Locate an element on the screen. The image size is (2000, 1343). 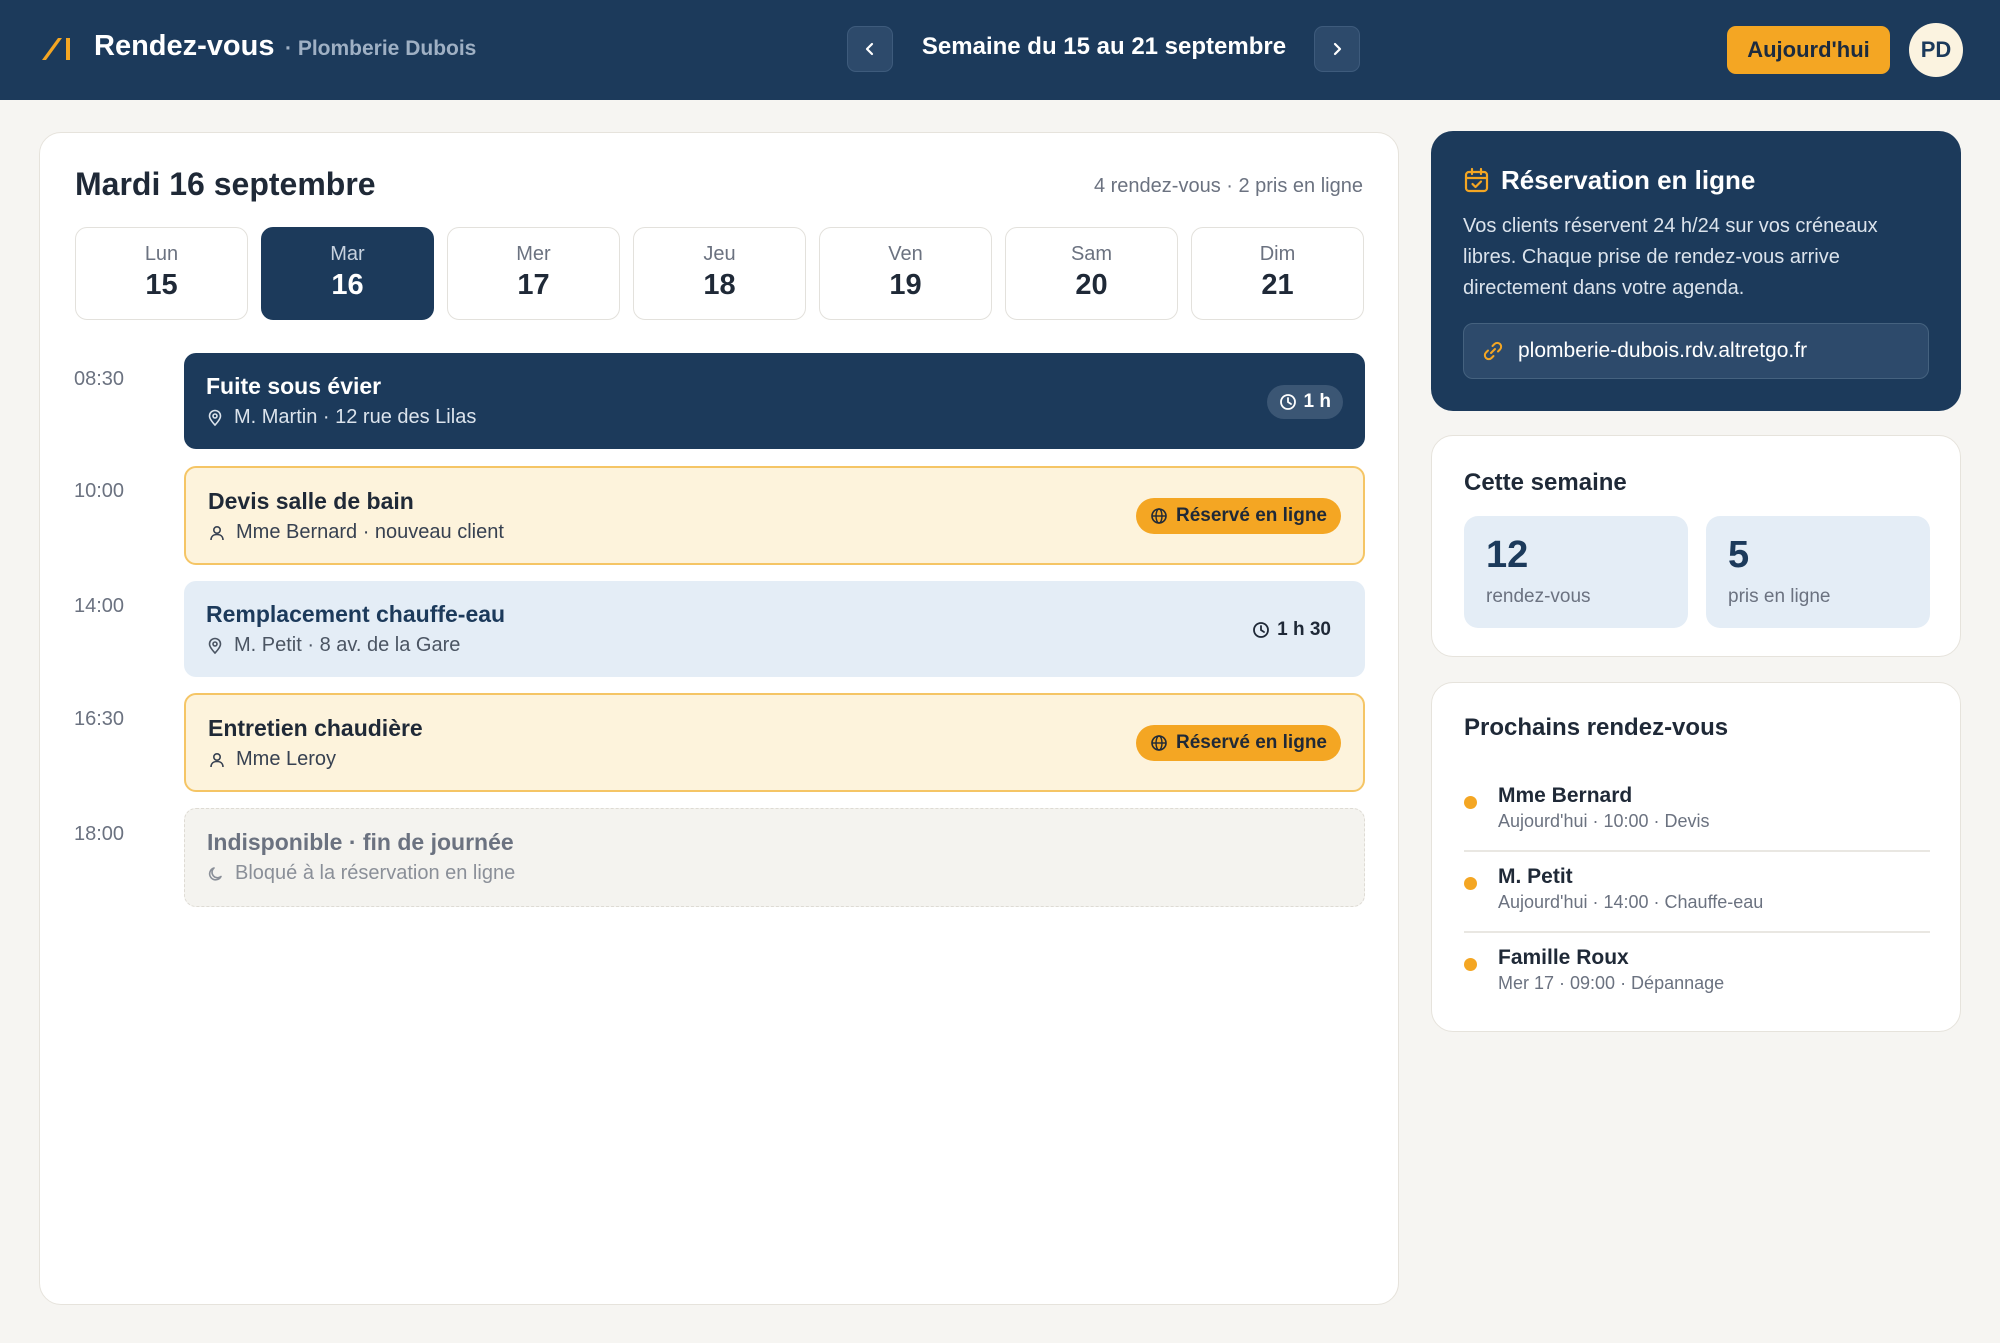
day-tab-number: 19 is located at coordinates (905, 285).